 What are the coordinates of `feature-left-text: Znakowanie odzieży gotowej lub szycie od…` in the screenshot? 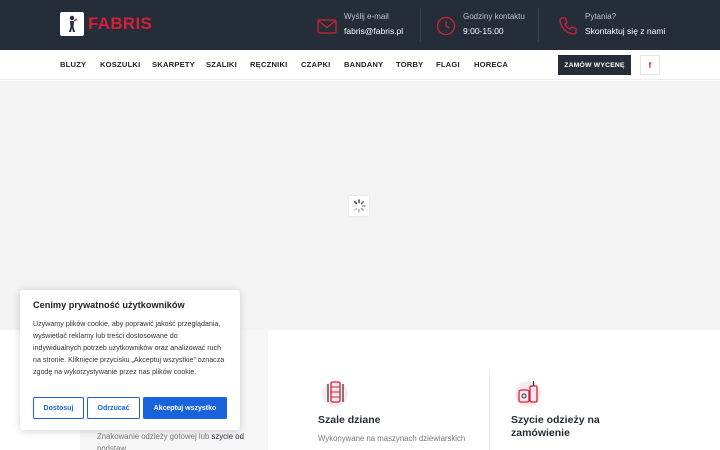 It's located at (182, 440).